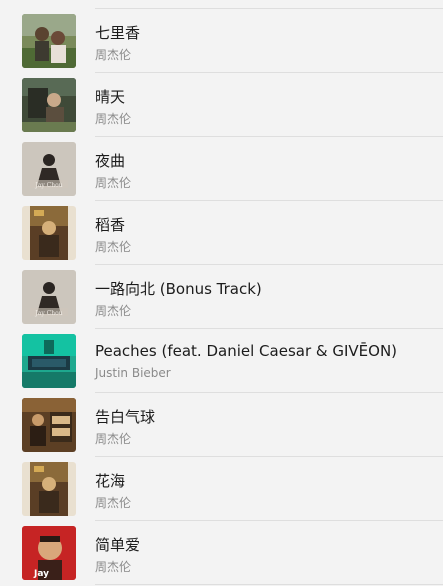  I want to click on song-artist: Justin Bieber, so click(133, 373).